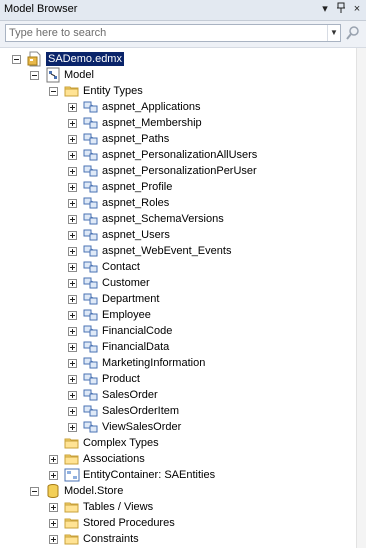 This screenshot has height=550, width=366. I want to click on tree-node-label: Customer, so click(126, 283).